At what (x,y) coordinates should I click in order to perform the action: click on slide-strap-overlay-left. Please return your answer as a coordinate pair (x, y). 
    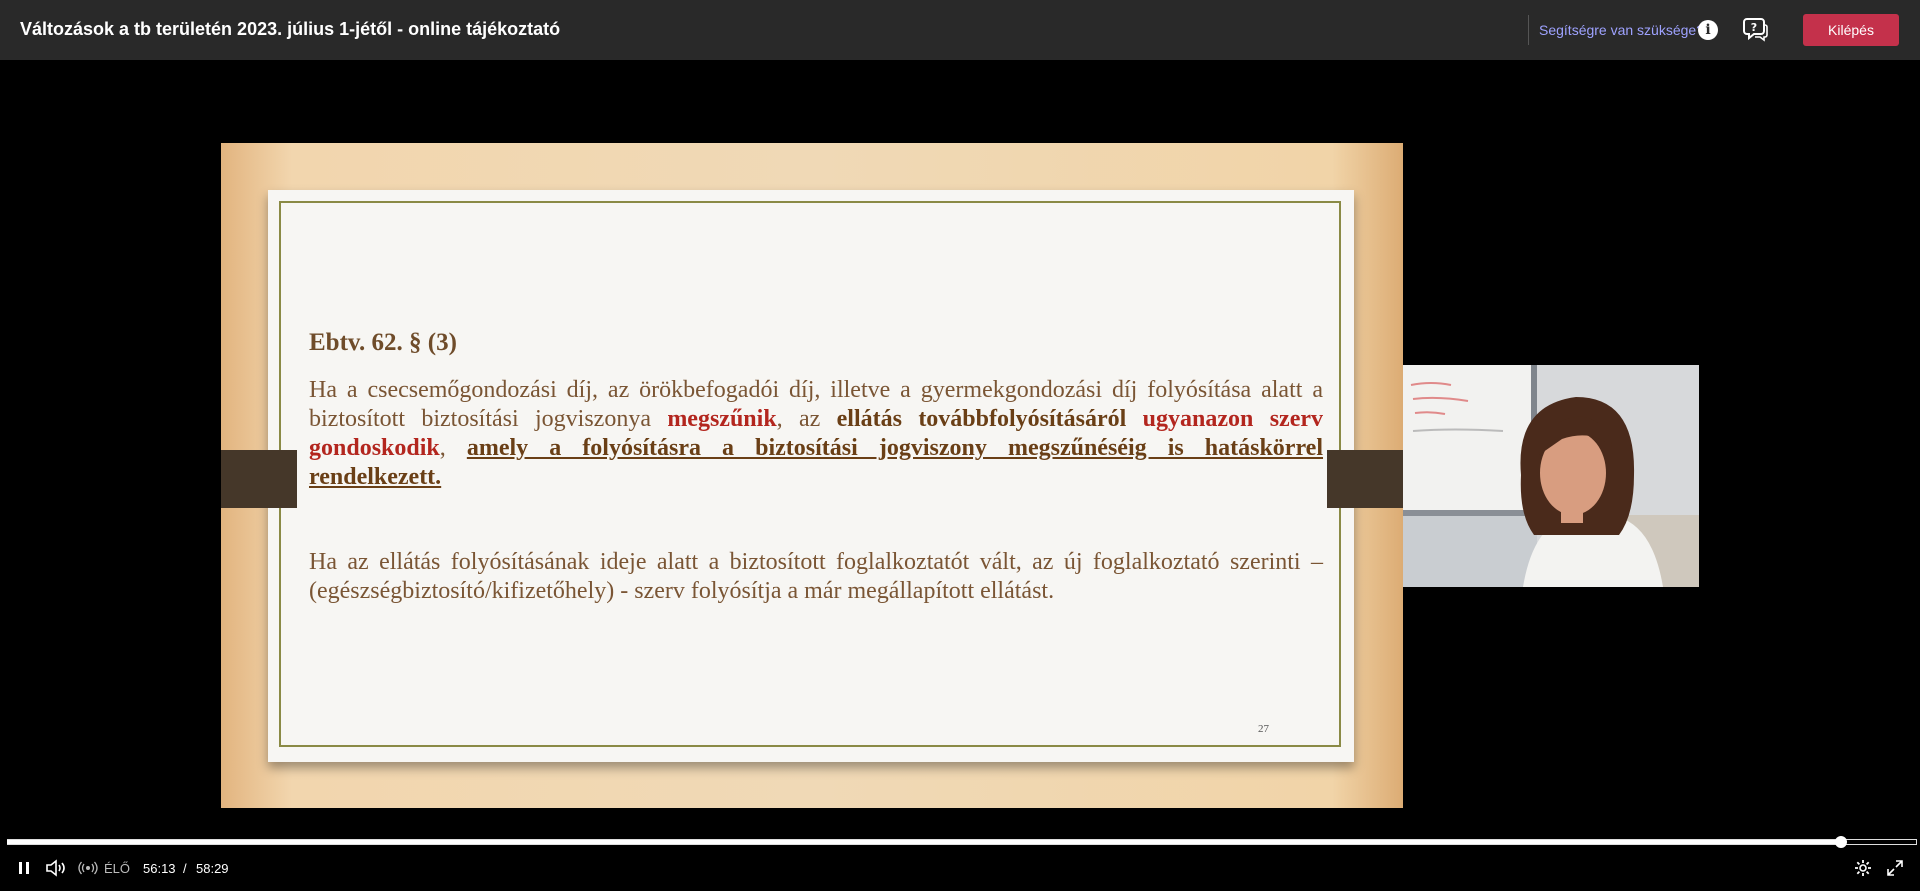
    Looking at the image, I should click on (259, 479).